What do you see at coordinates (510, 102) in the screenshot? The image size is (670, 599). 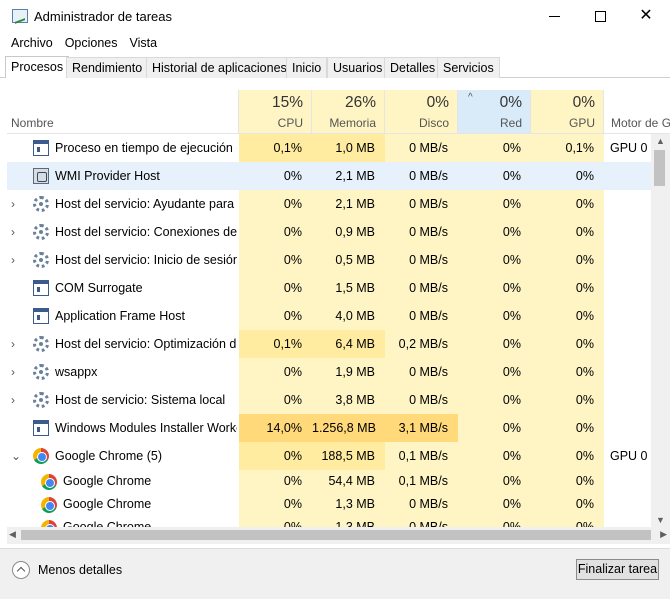 I see `header-network-total: 0%` at bounding box center [510, 102].